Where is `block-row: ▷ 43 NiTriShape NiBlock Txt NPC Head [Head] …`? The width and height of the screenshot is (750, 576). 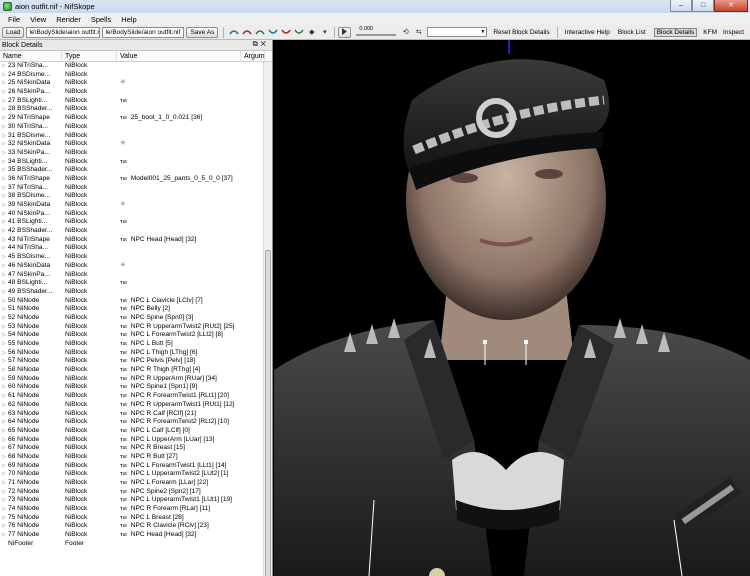
block-row: ▷ 43 NiTriShape NiBlock Txt NPC Head [Head] … is located at coordinates (131, 240).